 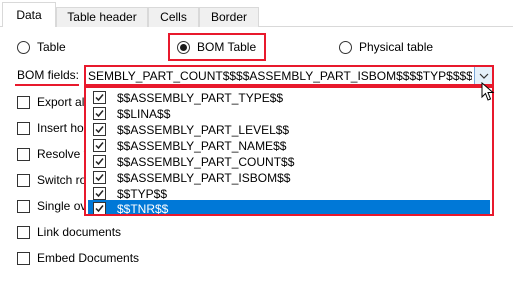 I want to click on bom-fields-underline, so click(x=47, y=85).